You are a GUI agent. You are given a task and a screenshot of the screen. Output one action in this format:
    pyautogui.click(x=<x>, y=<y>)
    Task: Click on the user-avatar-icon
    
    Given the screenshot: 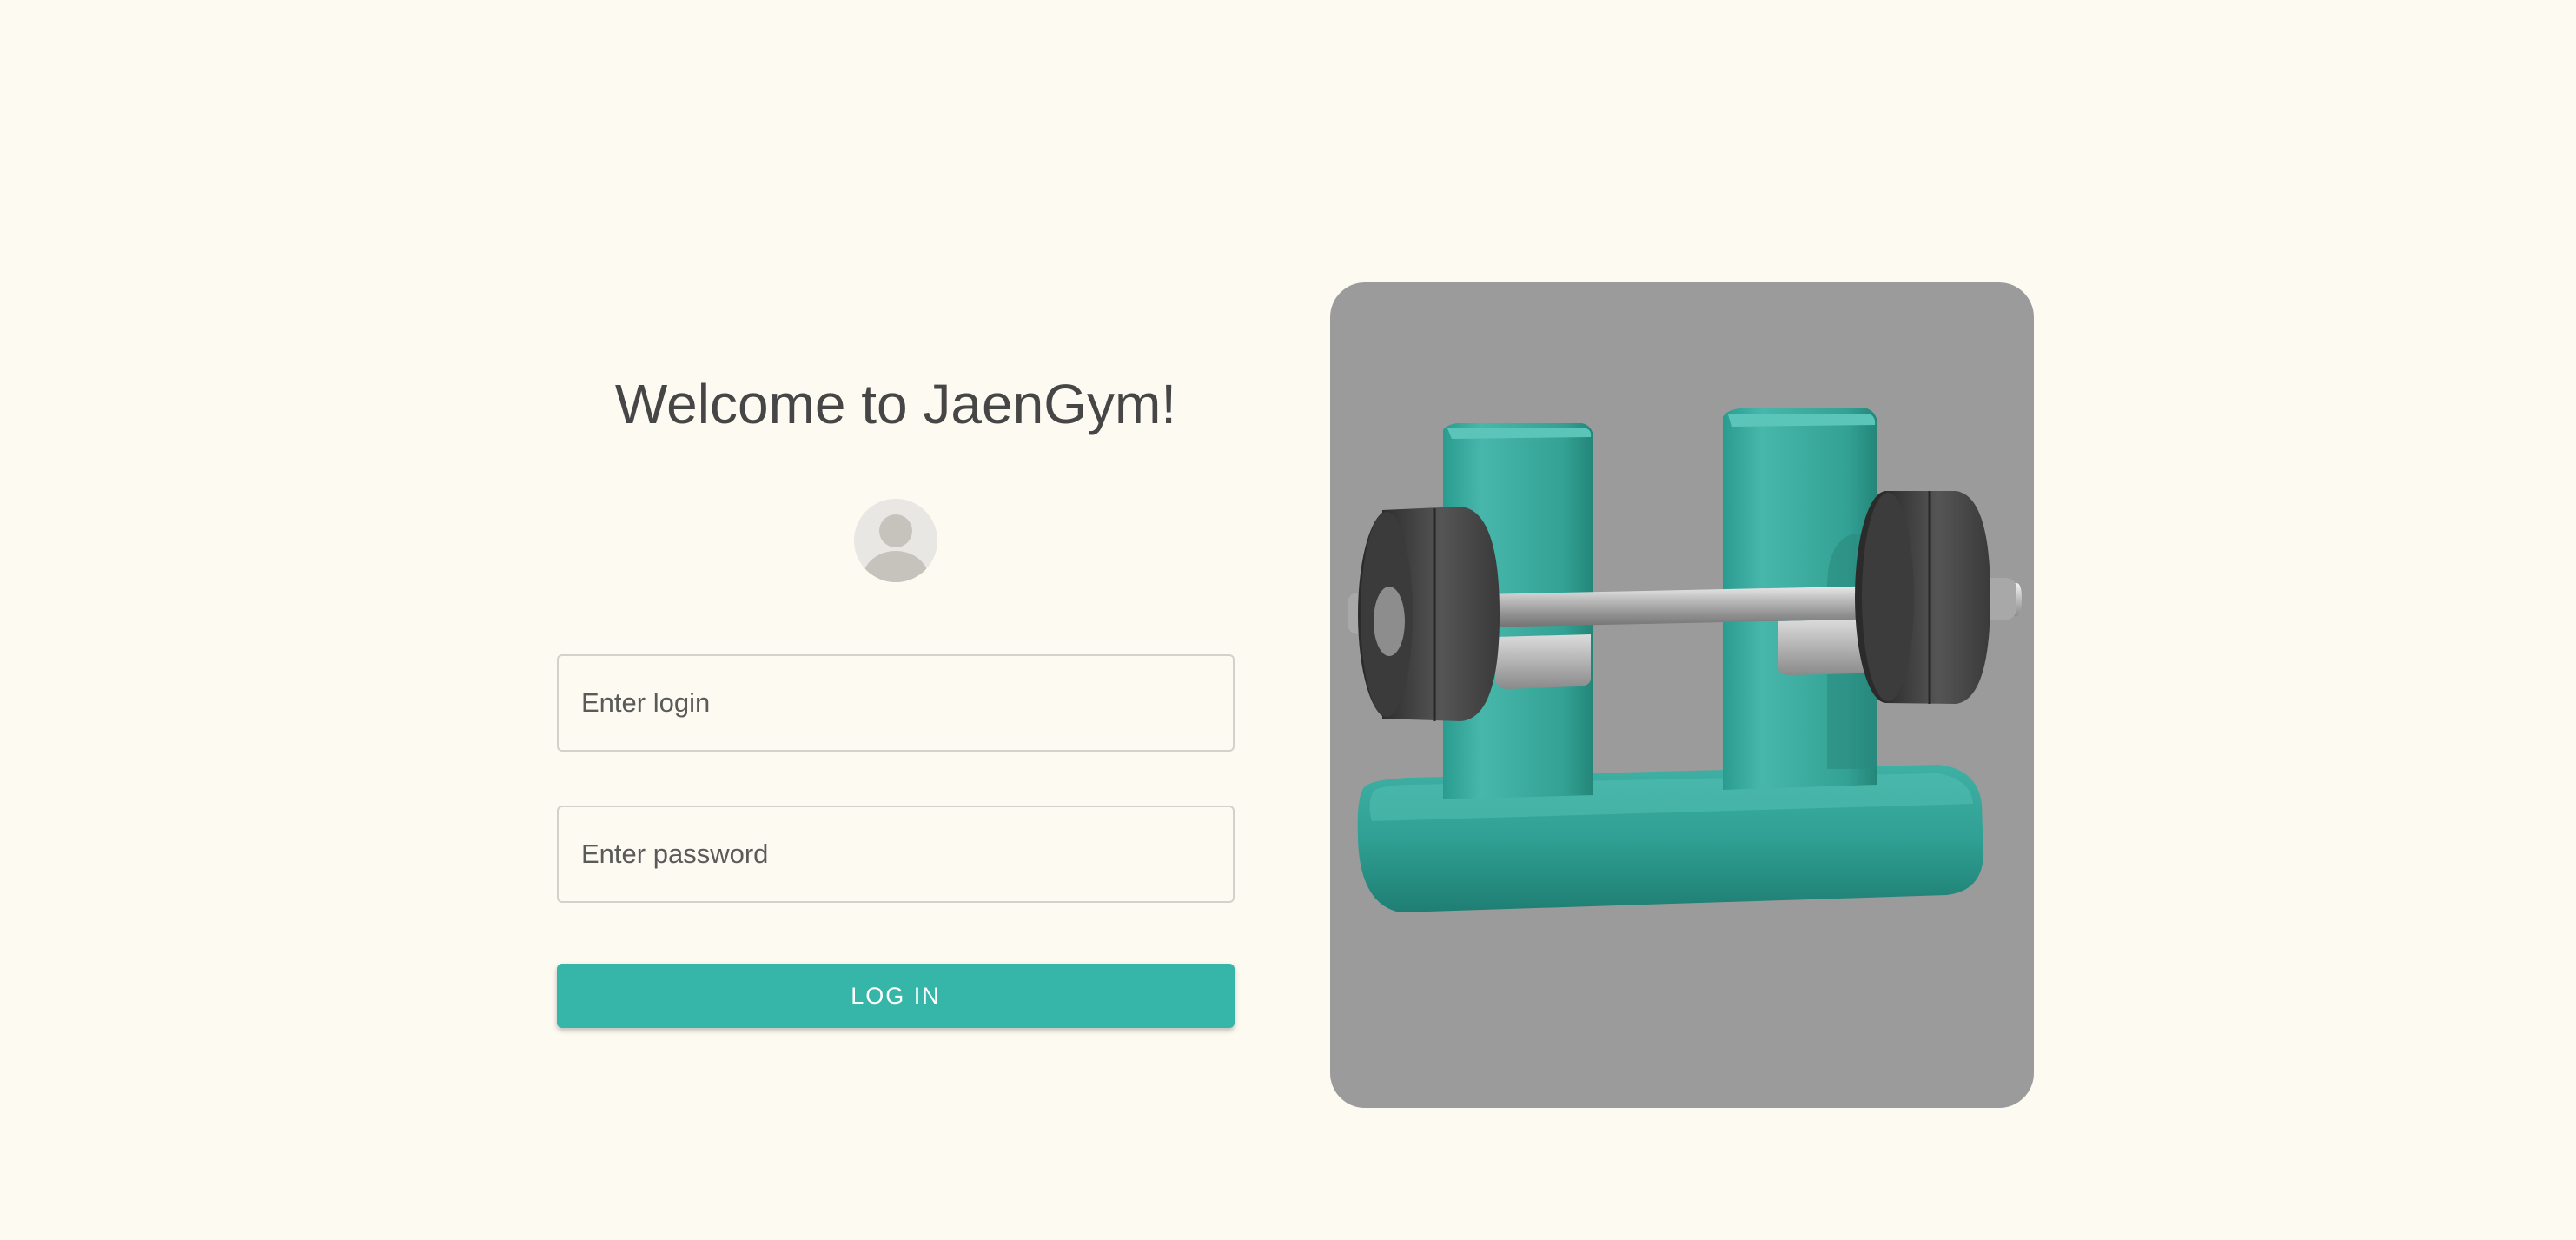 What is the action you would take?
    pyautogui.click(x=895, y=541)
    